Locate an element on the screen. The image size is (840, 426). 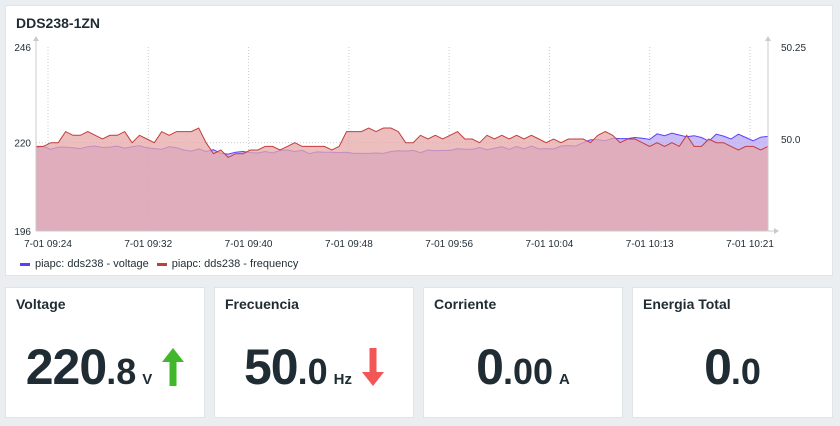
stat-unit-frequency: Hz is located at coordinates (342, 379).